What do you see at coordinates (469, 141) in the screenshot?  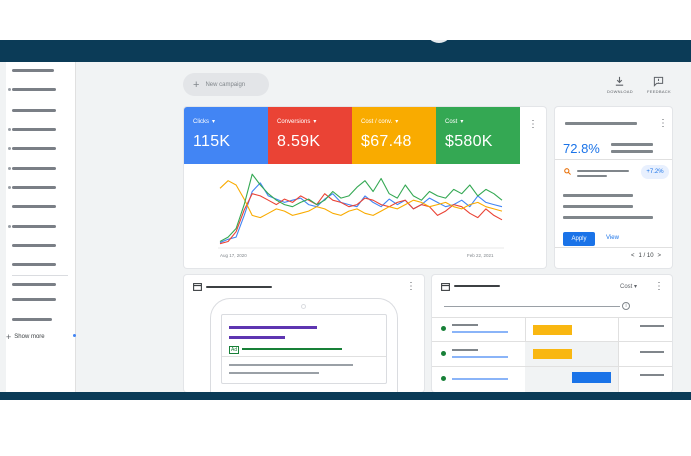 I see `metric-value: $580K` at bounding box center [469, 141].